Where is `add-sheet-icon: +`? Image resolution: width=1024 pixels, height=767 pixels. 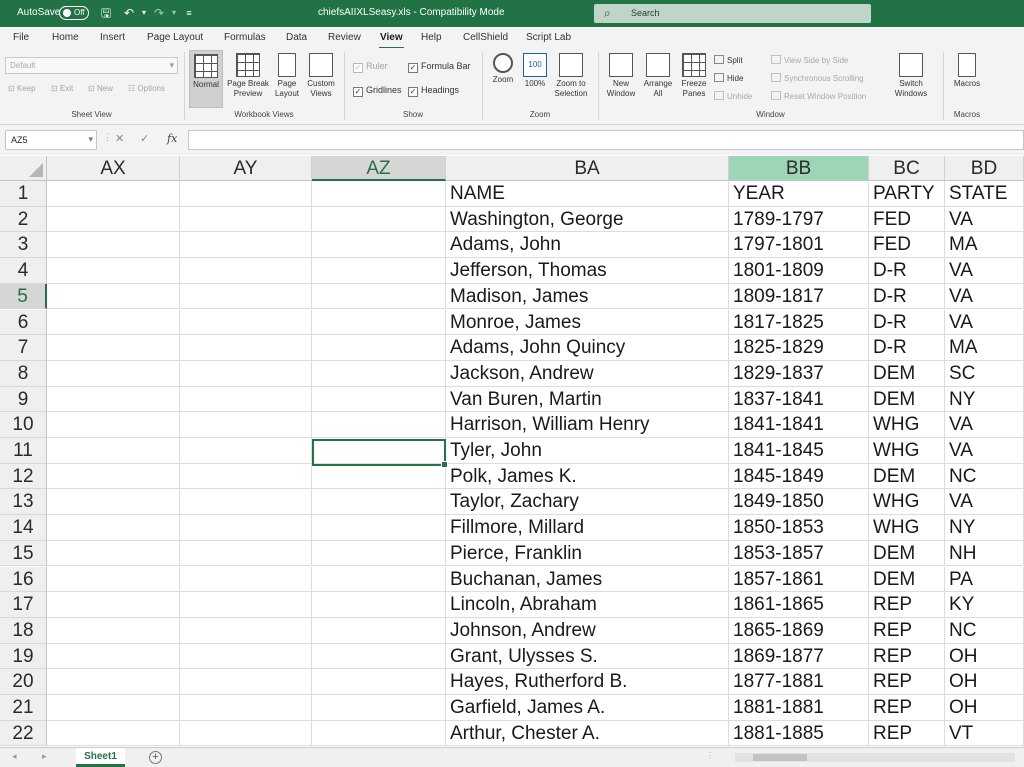 add-sheet-icon: + is located at coordinates (155, 757).